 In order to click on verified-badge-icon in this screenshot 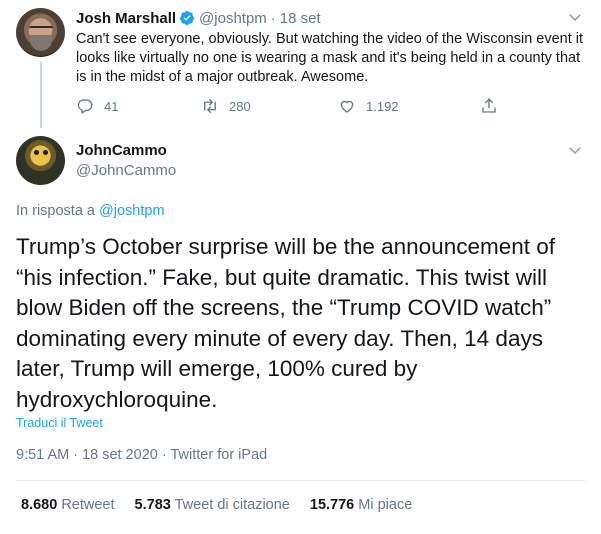, I will do `click(187, 18)`.